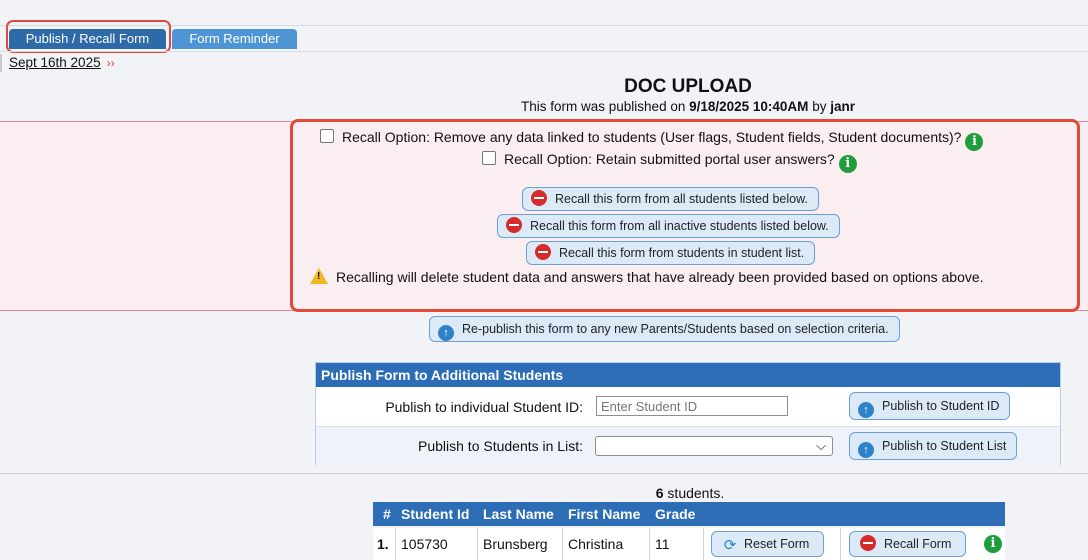 The width and height of the screenshot is (1088, 560). Describe the element at coordinates (484, 407) in the screenshot. I see `student-id-label: Publish to individual Student ID:` at that location.